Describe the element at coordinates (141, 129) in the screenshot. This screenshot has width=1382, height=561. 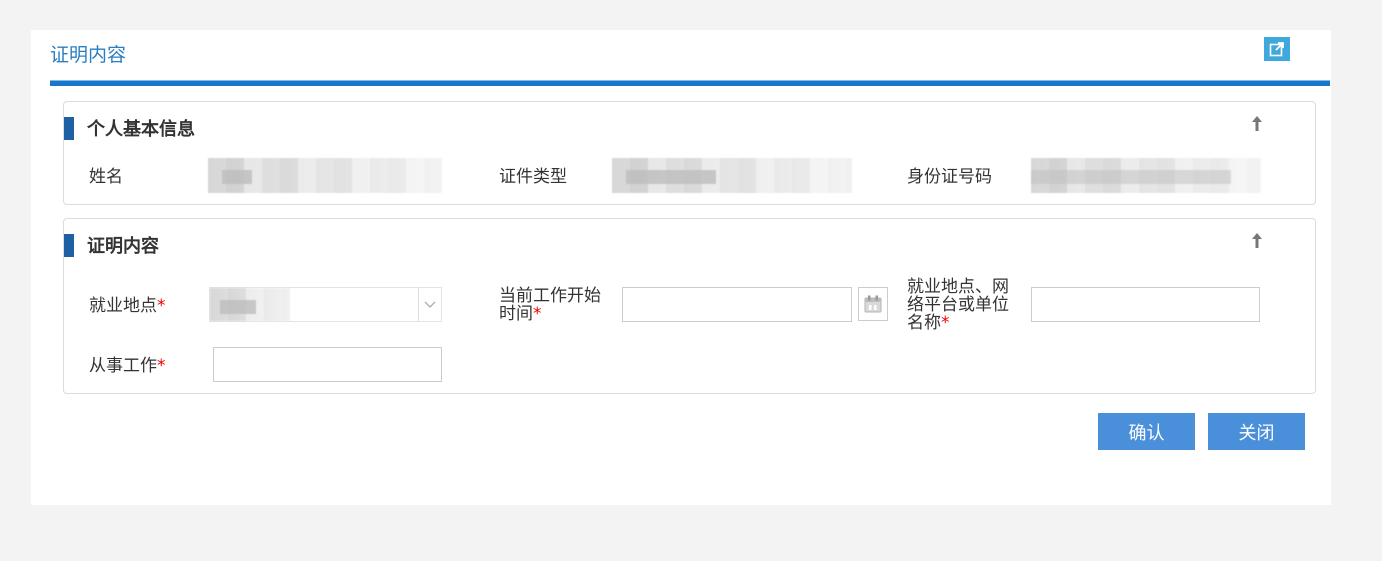
I see `section-title: 个人基本信息` at that location.